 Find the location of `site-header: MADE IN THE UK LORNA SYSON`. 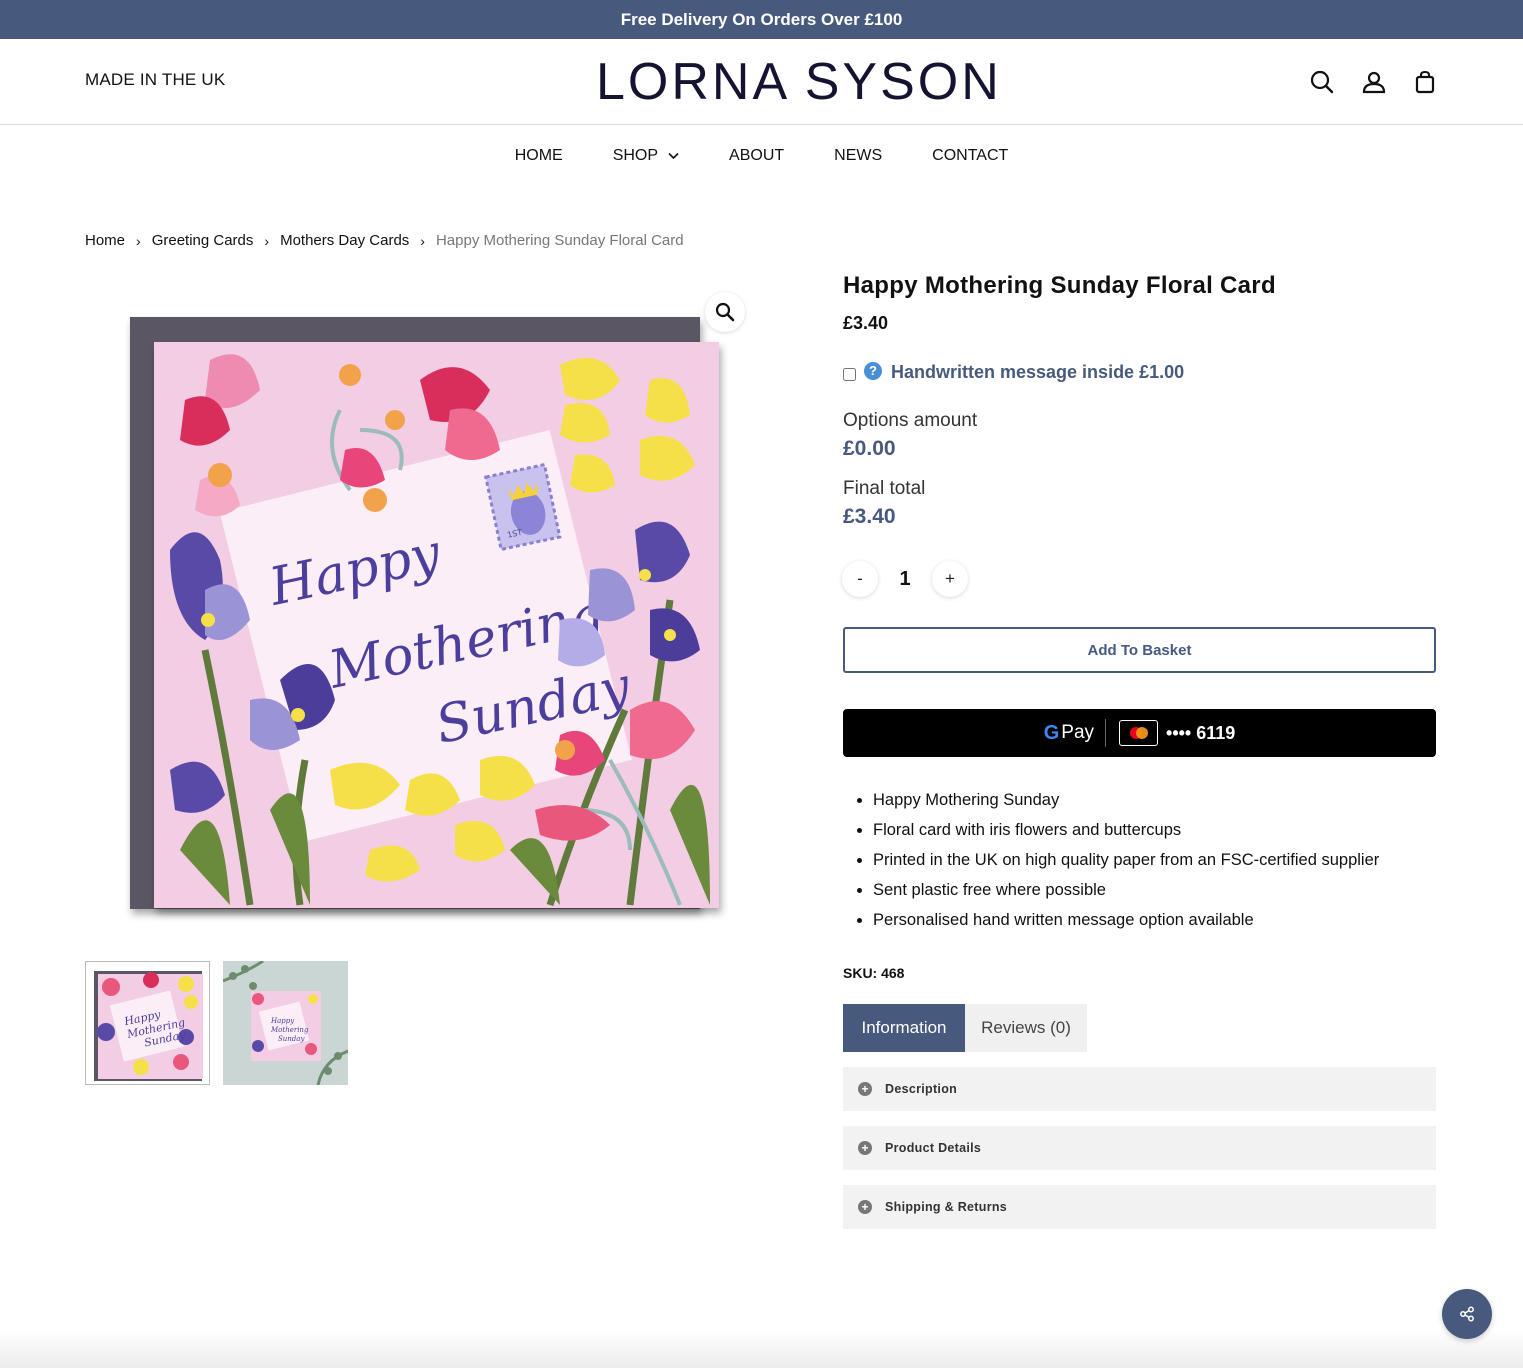

site-header: MADE IN THE UK LORNA SYSON is located at coordinates (761, 82).